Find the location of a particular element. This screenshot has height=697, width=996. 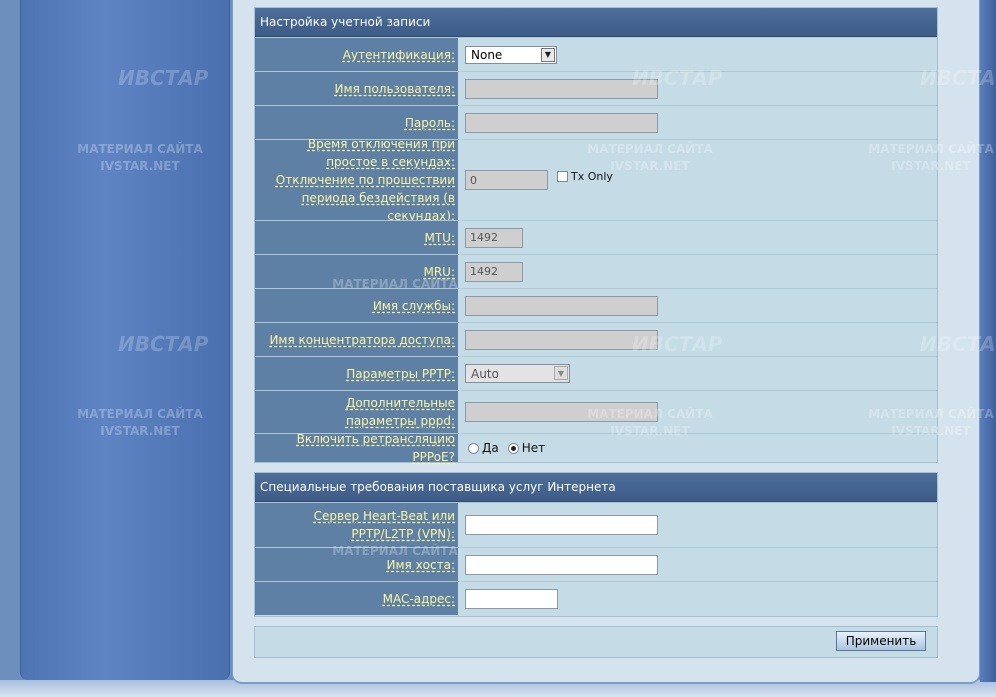

mtu-label: MTU: is located at coordinates (439, 237).